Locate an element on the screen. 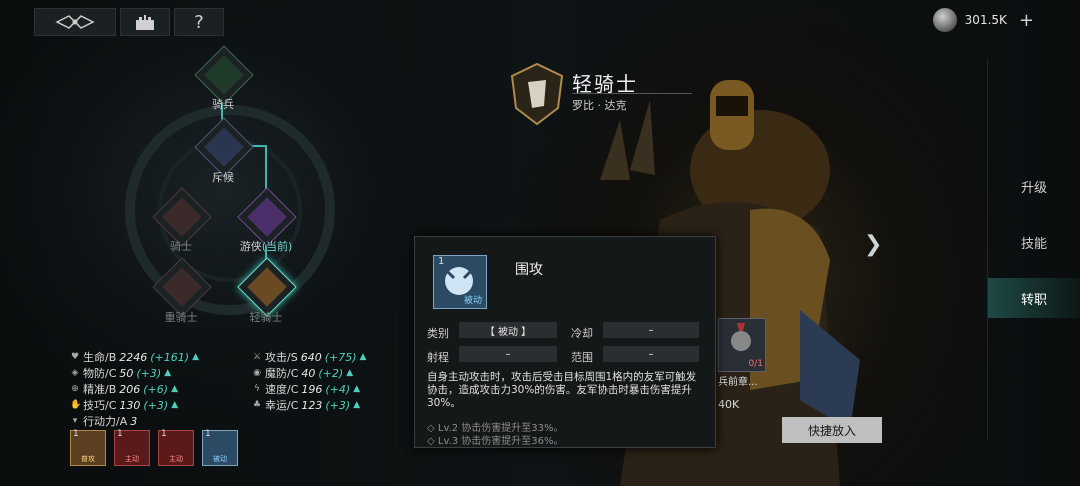  tree-label-heavy-knight: 重骑士 is located at coordinates (181, 317).